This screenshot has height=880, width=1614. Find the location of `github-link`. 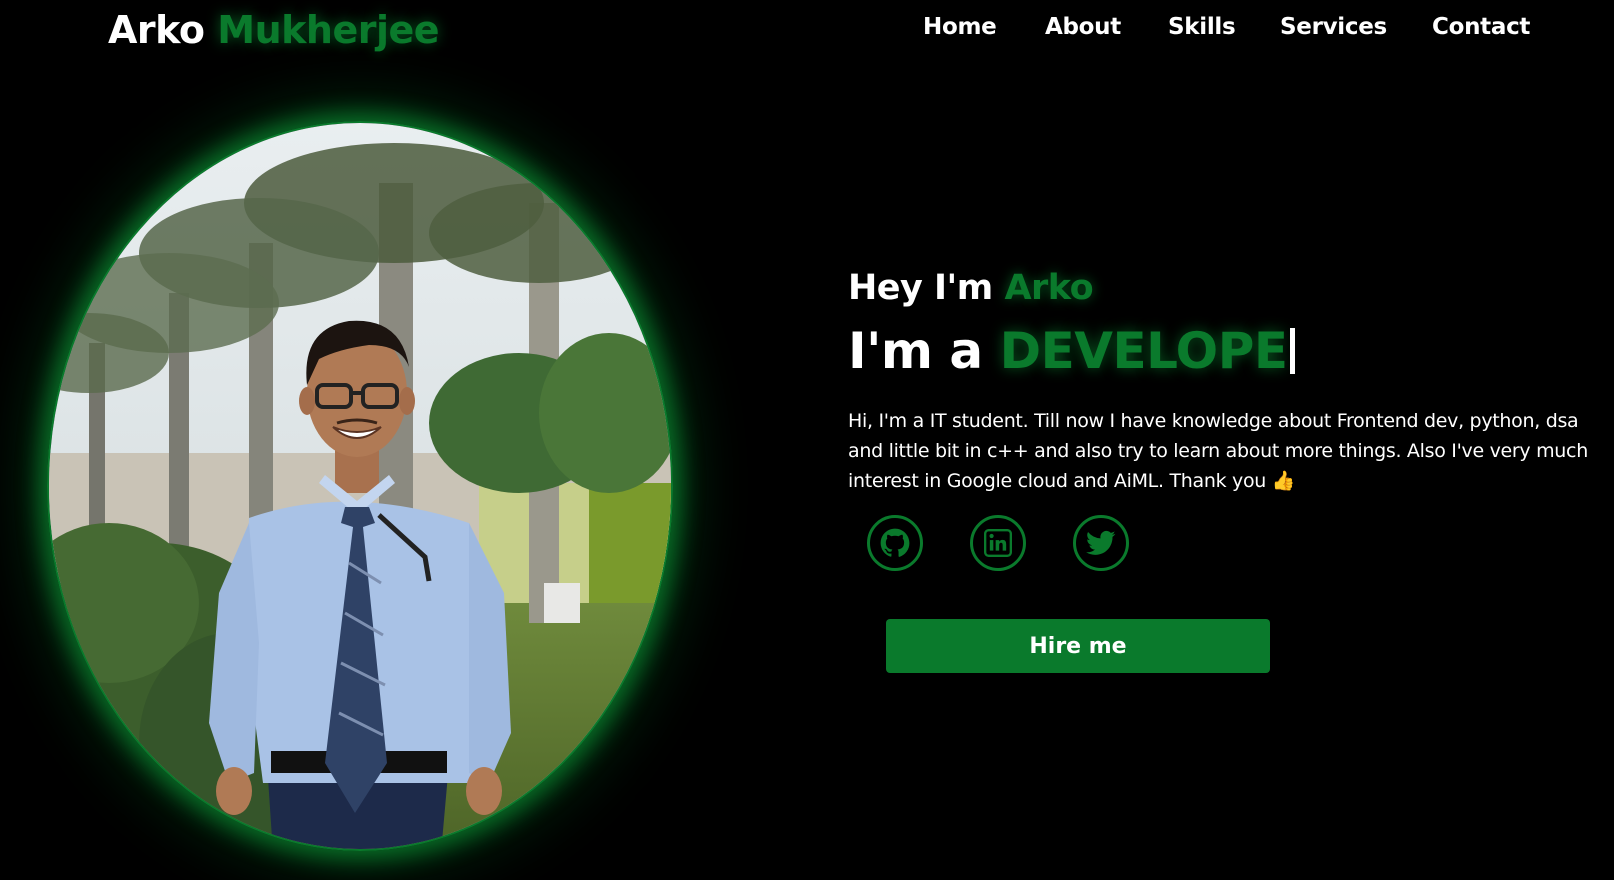

github-link is located at coordinates (895, 543).